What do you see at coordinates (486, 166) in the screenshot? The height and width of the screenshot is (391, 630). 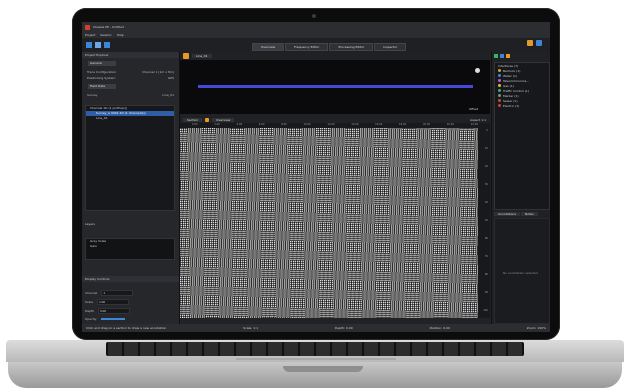 I see `depth-tick: 20` at bounding box center [486, 166].